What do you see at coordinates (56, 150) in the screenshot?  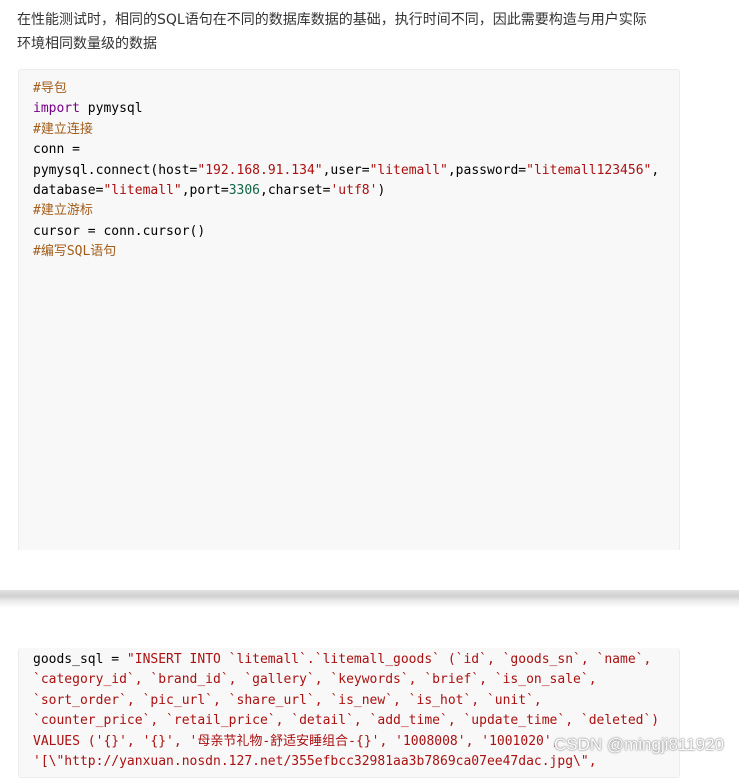 I see `code-text: conn =` at bounding box center [56, 150].